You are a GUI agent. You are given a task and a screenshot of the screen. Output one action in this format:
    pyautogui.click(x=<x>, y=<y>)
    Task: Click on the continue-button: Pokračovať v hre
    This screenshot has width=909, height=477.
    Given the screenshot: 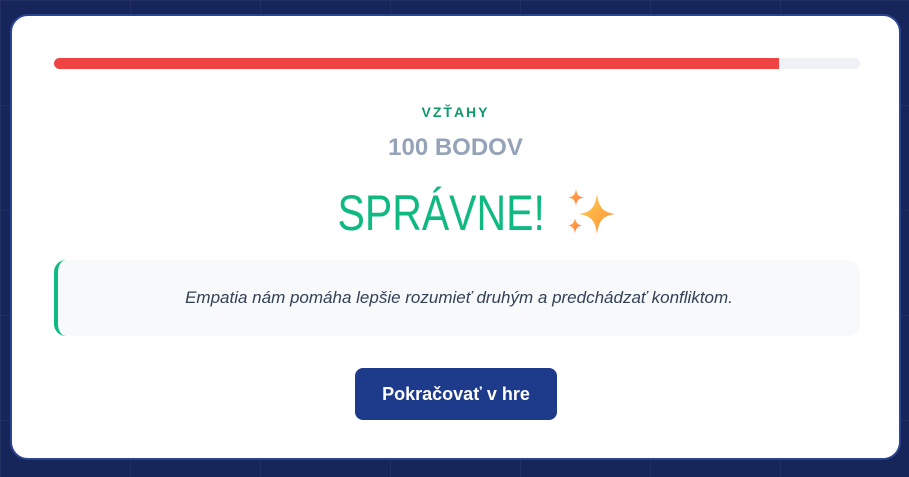 What is the action you would take?
    pyautogui.click(x=456, y=394)
    